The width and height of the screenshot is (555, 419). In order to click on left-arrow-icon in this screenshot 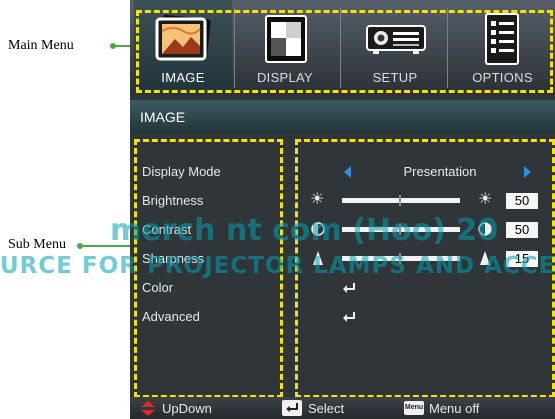, I will do `click(347, 172)`.